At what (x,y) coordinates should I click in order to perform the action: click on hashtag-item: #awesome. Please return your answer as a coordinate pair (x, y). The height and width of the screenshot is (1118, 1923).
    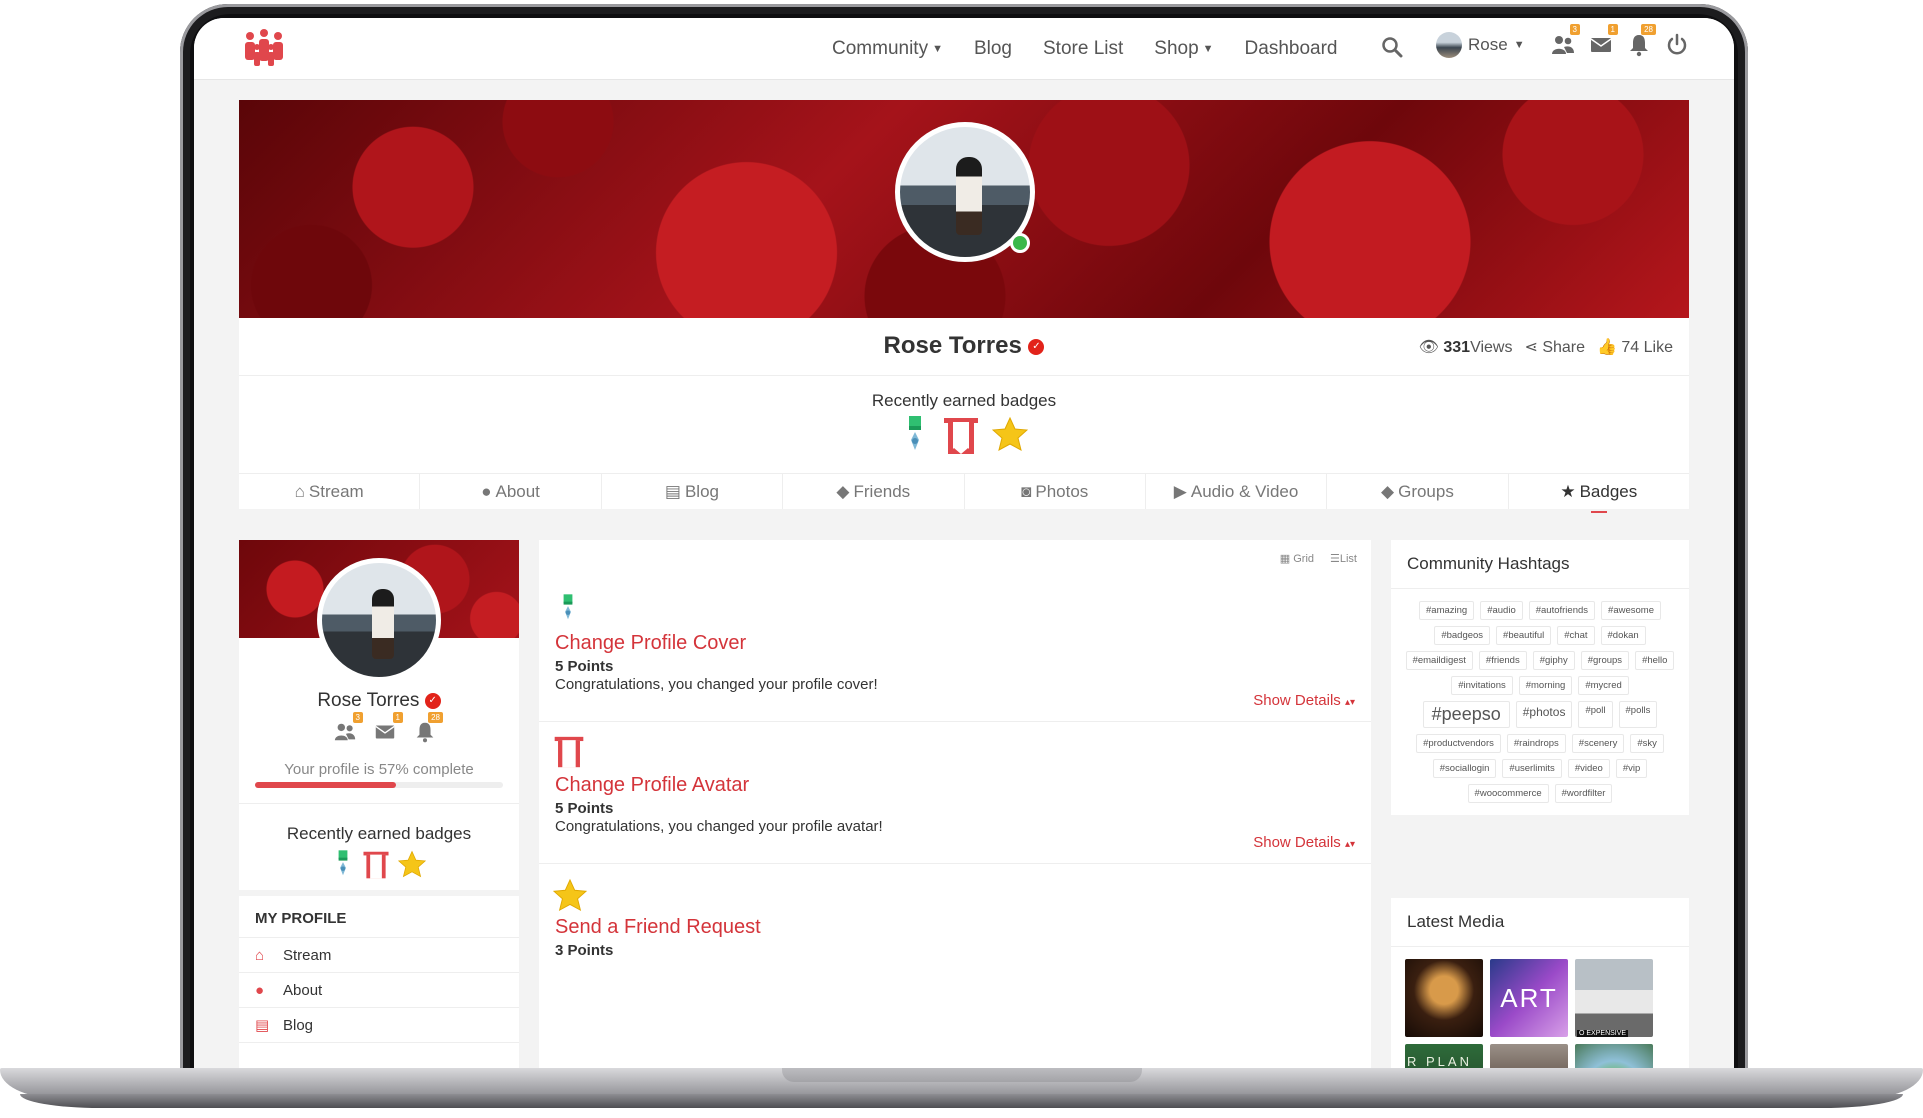
    Looking at the image, I should click on (1631, 610).